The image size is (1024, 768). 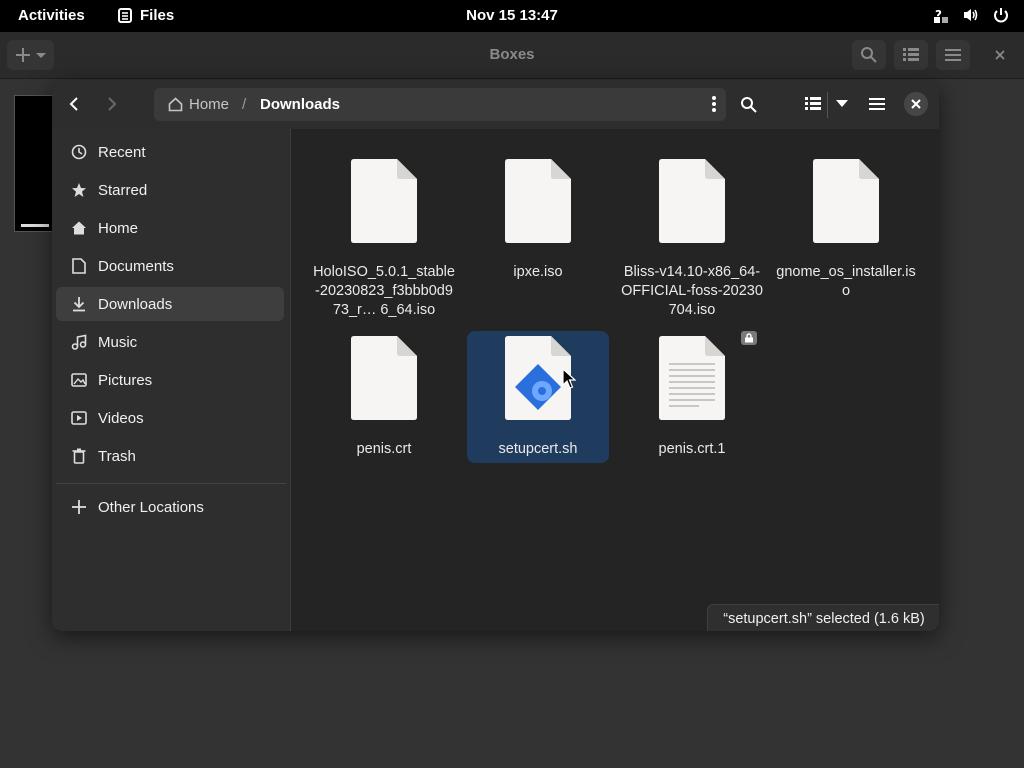 What do you see at coordinates (1001, 15) in the screenshot?
I see `power-icon` at bounding box center [1001, 15].